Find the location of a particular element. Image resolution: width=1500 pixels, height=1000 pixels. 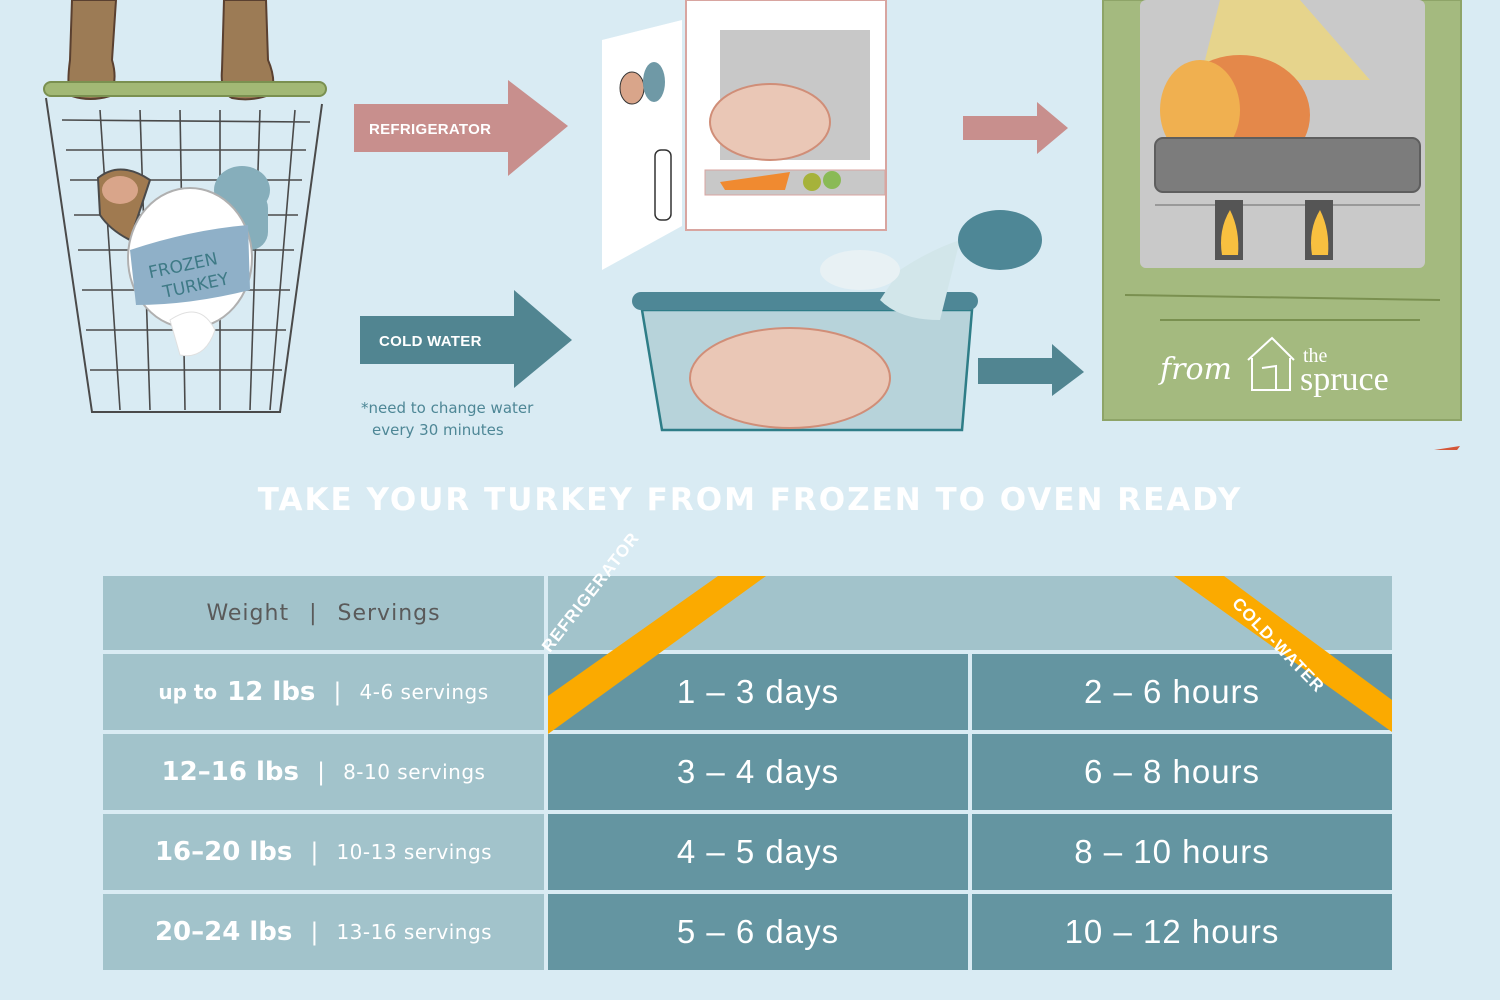

refrigerator-time: 3 – 4 days is located at coordinates (758, 771).